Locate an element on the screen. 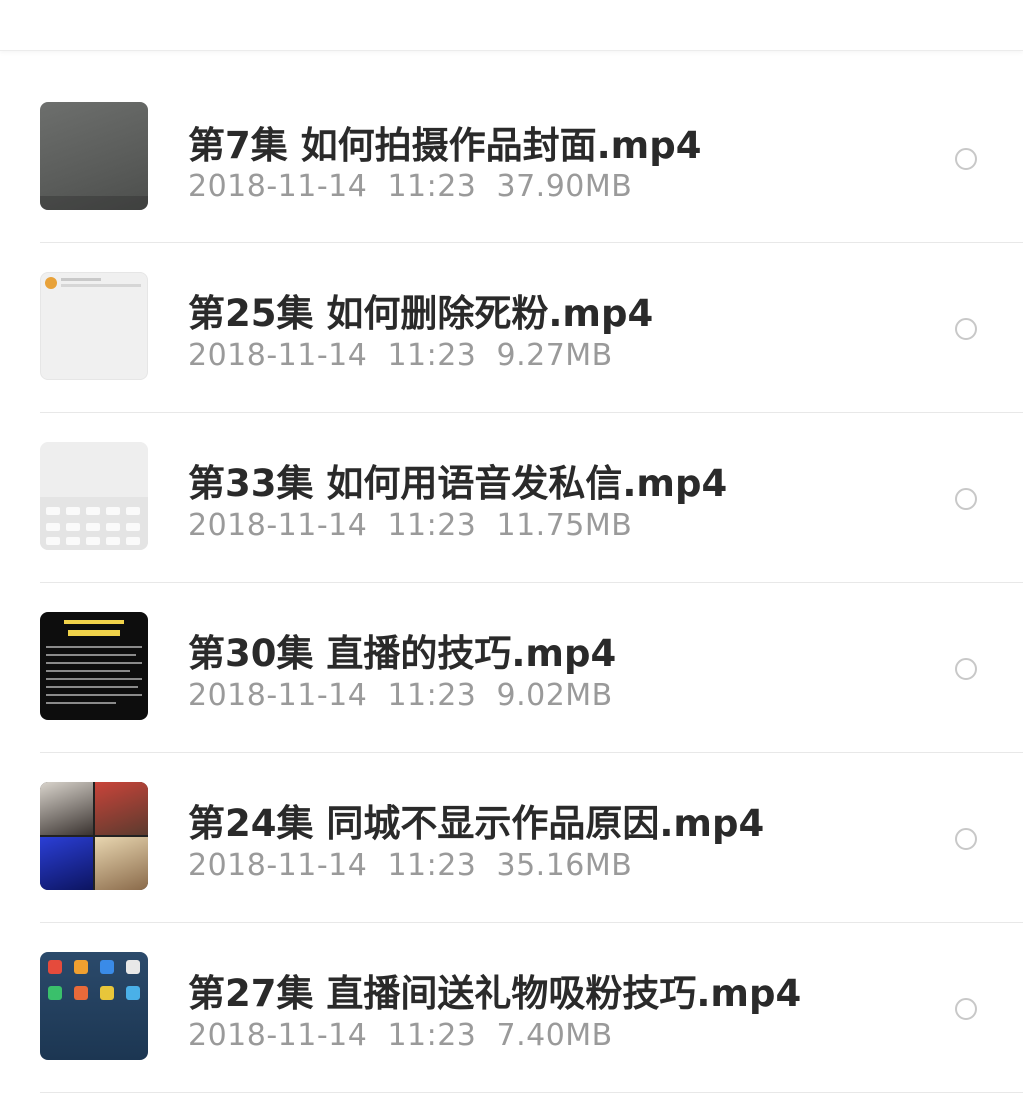  file-row: 第25集 如何删除死粉.mp4 2018-11-14 11:23 9.27MB is located at coordinates (531, 328).